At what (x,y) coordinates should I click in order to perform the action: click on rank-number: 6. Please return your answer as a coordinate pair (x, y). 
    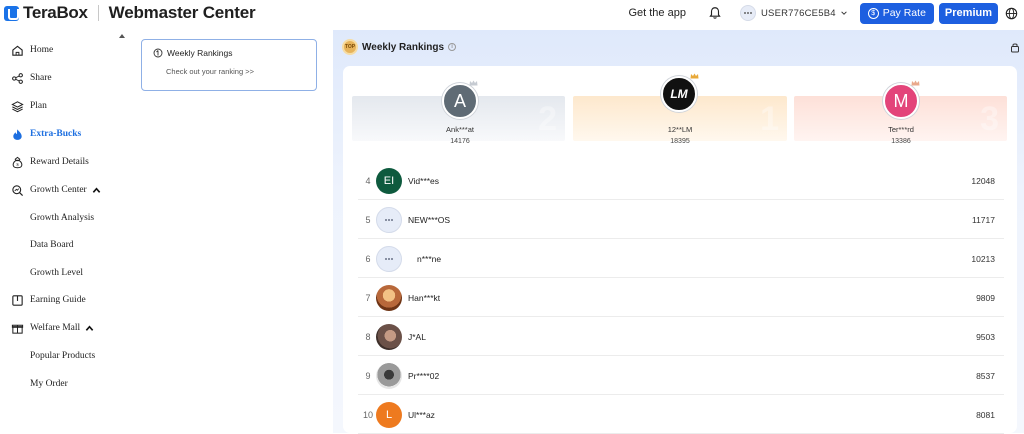
    Looking at the image, I should click on (368, 259).